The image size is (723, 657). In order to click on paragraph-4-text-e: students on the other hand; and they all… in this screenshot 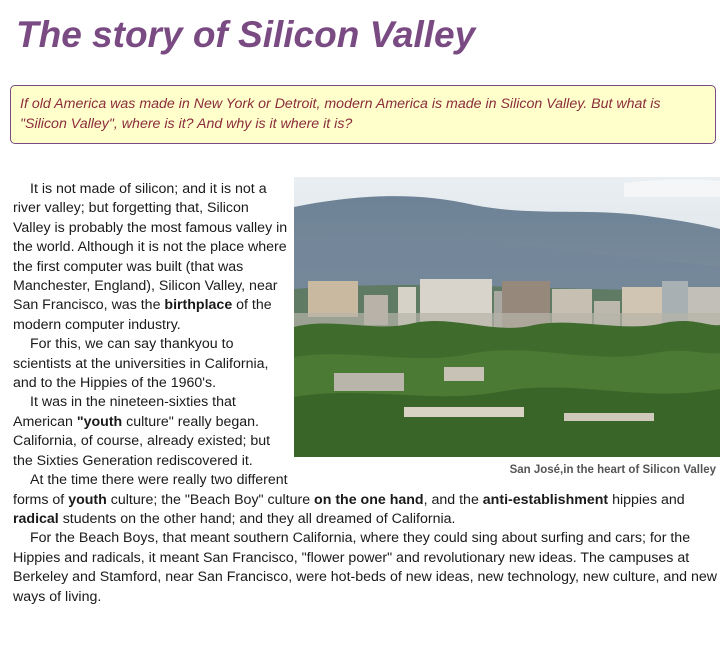, I will do `click(257, 518)`.